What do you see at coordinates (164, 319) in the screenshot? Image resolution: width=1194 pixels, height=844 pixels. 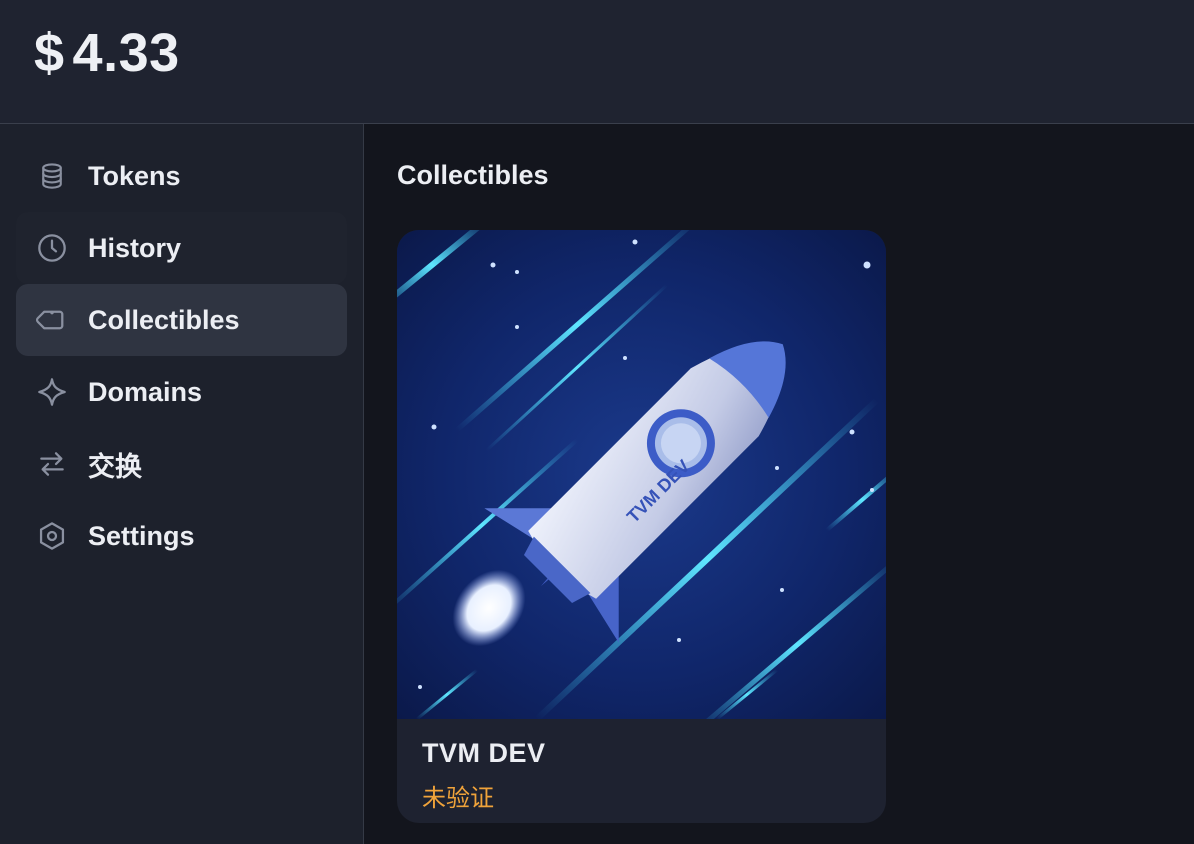 I see `sidebar-item-label: Collectibles` at bounding box center [164, 319].